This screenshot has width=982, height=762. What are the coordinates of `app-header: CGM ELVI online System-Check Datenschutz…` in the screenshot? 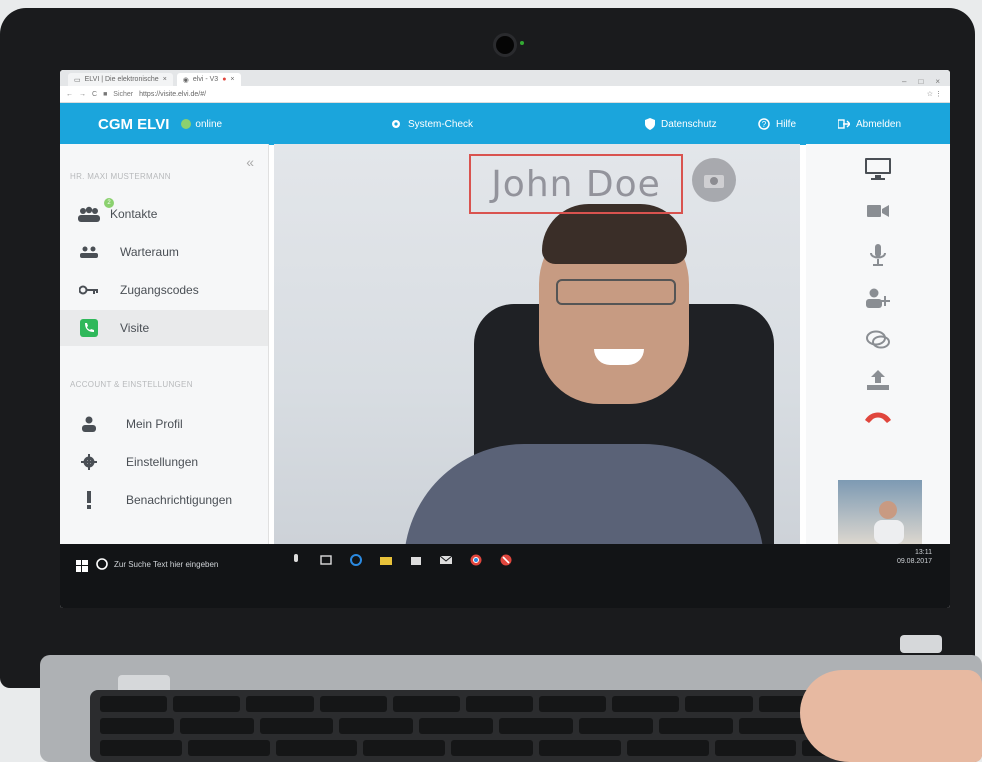 It's located at (505, 124).